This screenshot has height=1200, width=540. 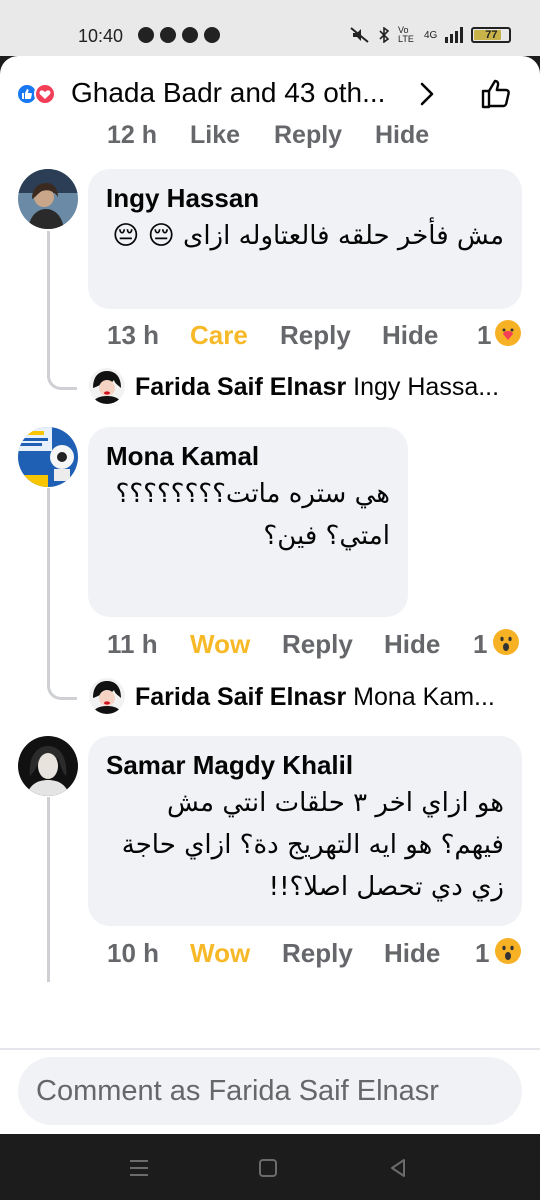 I want to click on comment-input, so click(x=271, y=1091).